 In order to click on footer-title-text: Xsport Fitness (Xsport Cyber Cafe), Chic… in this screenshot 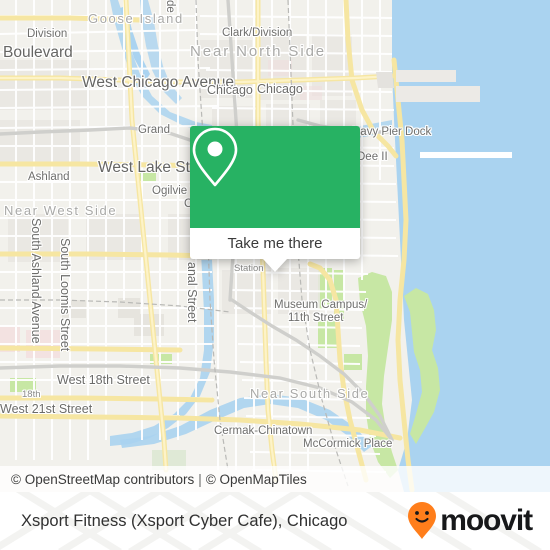, I will do `click(184, 520)`.